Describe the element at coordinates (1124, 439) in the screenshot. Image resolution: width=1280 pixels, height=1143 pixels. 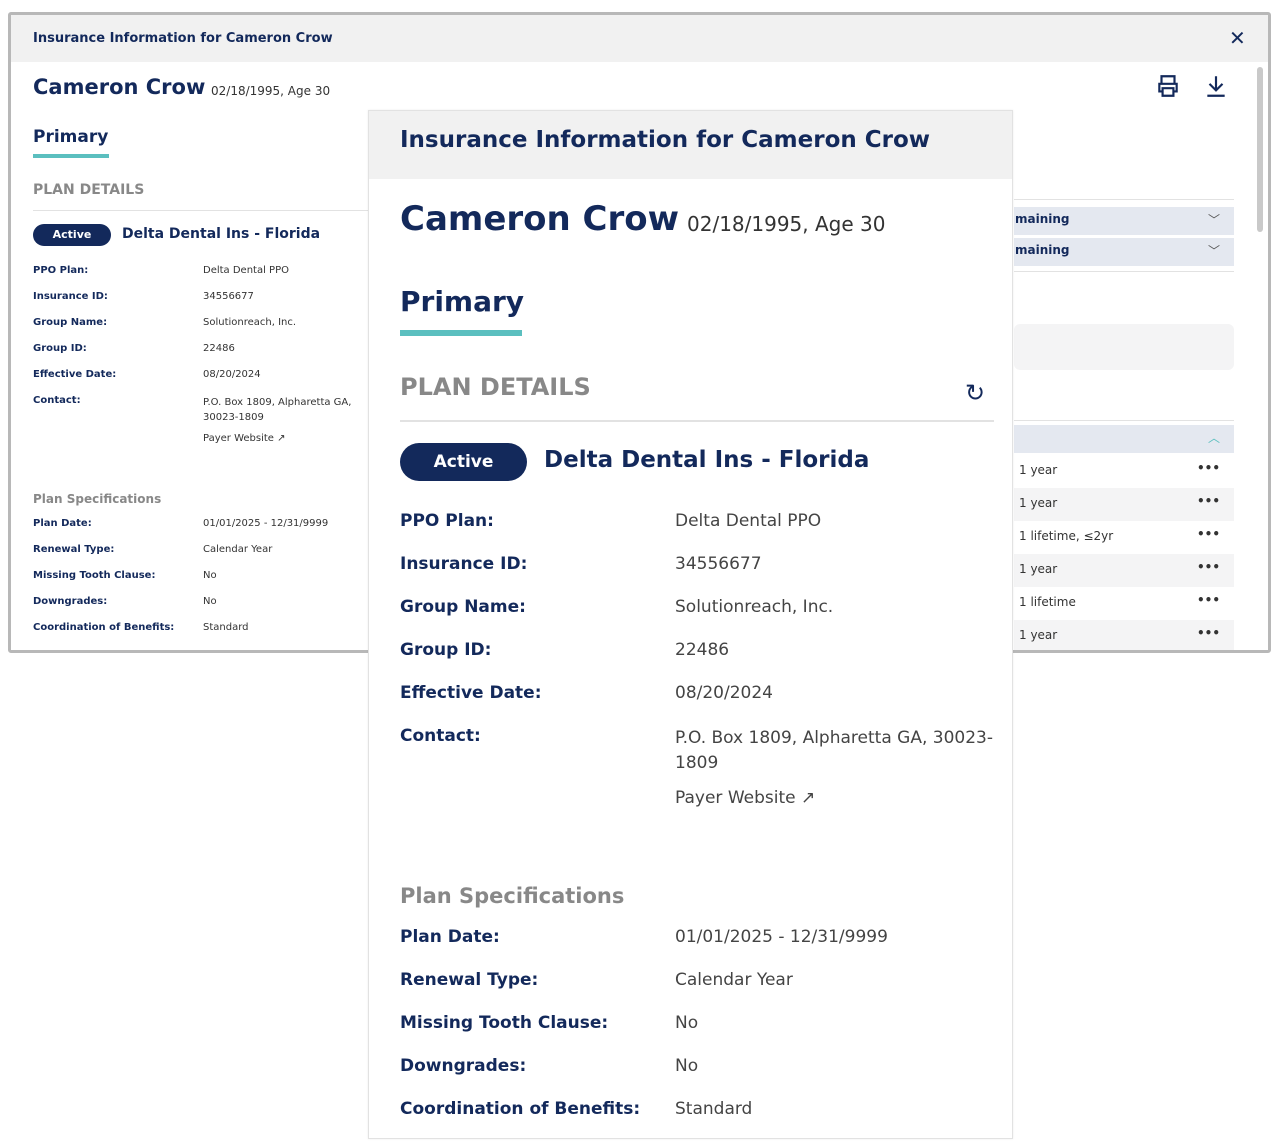
I see `accordion-header: ︿` at that location.